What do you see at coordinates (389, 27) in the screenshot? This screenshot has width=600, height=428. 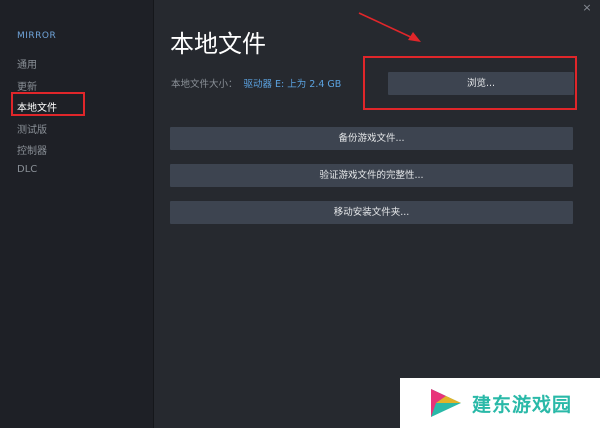 I see `annotation-arrow-icon` at bounding box center [389, 27].